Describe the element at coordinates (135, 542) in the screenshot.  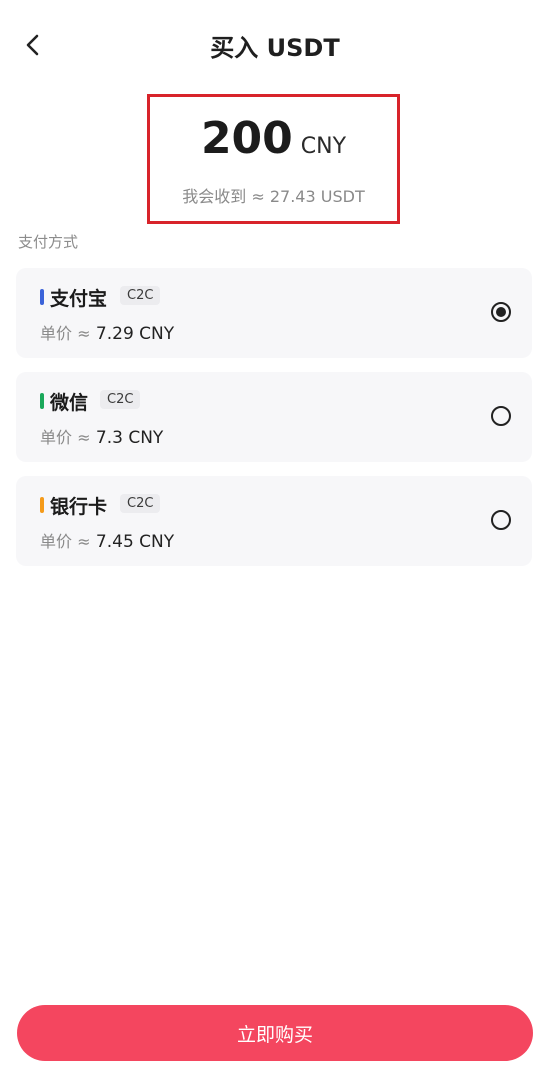
I see `price-value: 7.45 CNY` at that location.